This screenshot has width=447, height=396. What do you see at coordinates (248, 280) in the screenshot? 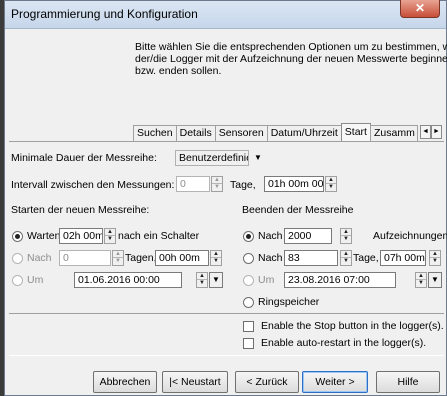
I see `end-at-radio` at bounding box center [248, 280].